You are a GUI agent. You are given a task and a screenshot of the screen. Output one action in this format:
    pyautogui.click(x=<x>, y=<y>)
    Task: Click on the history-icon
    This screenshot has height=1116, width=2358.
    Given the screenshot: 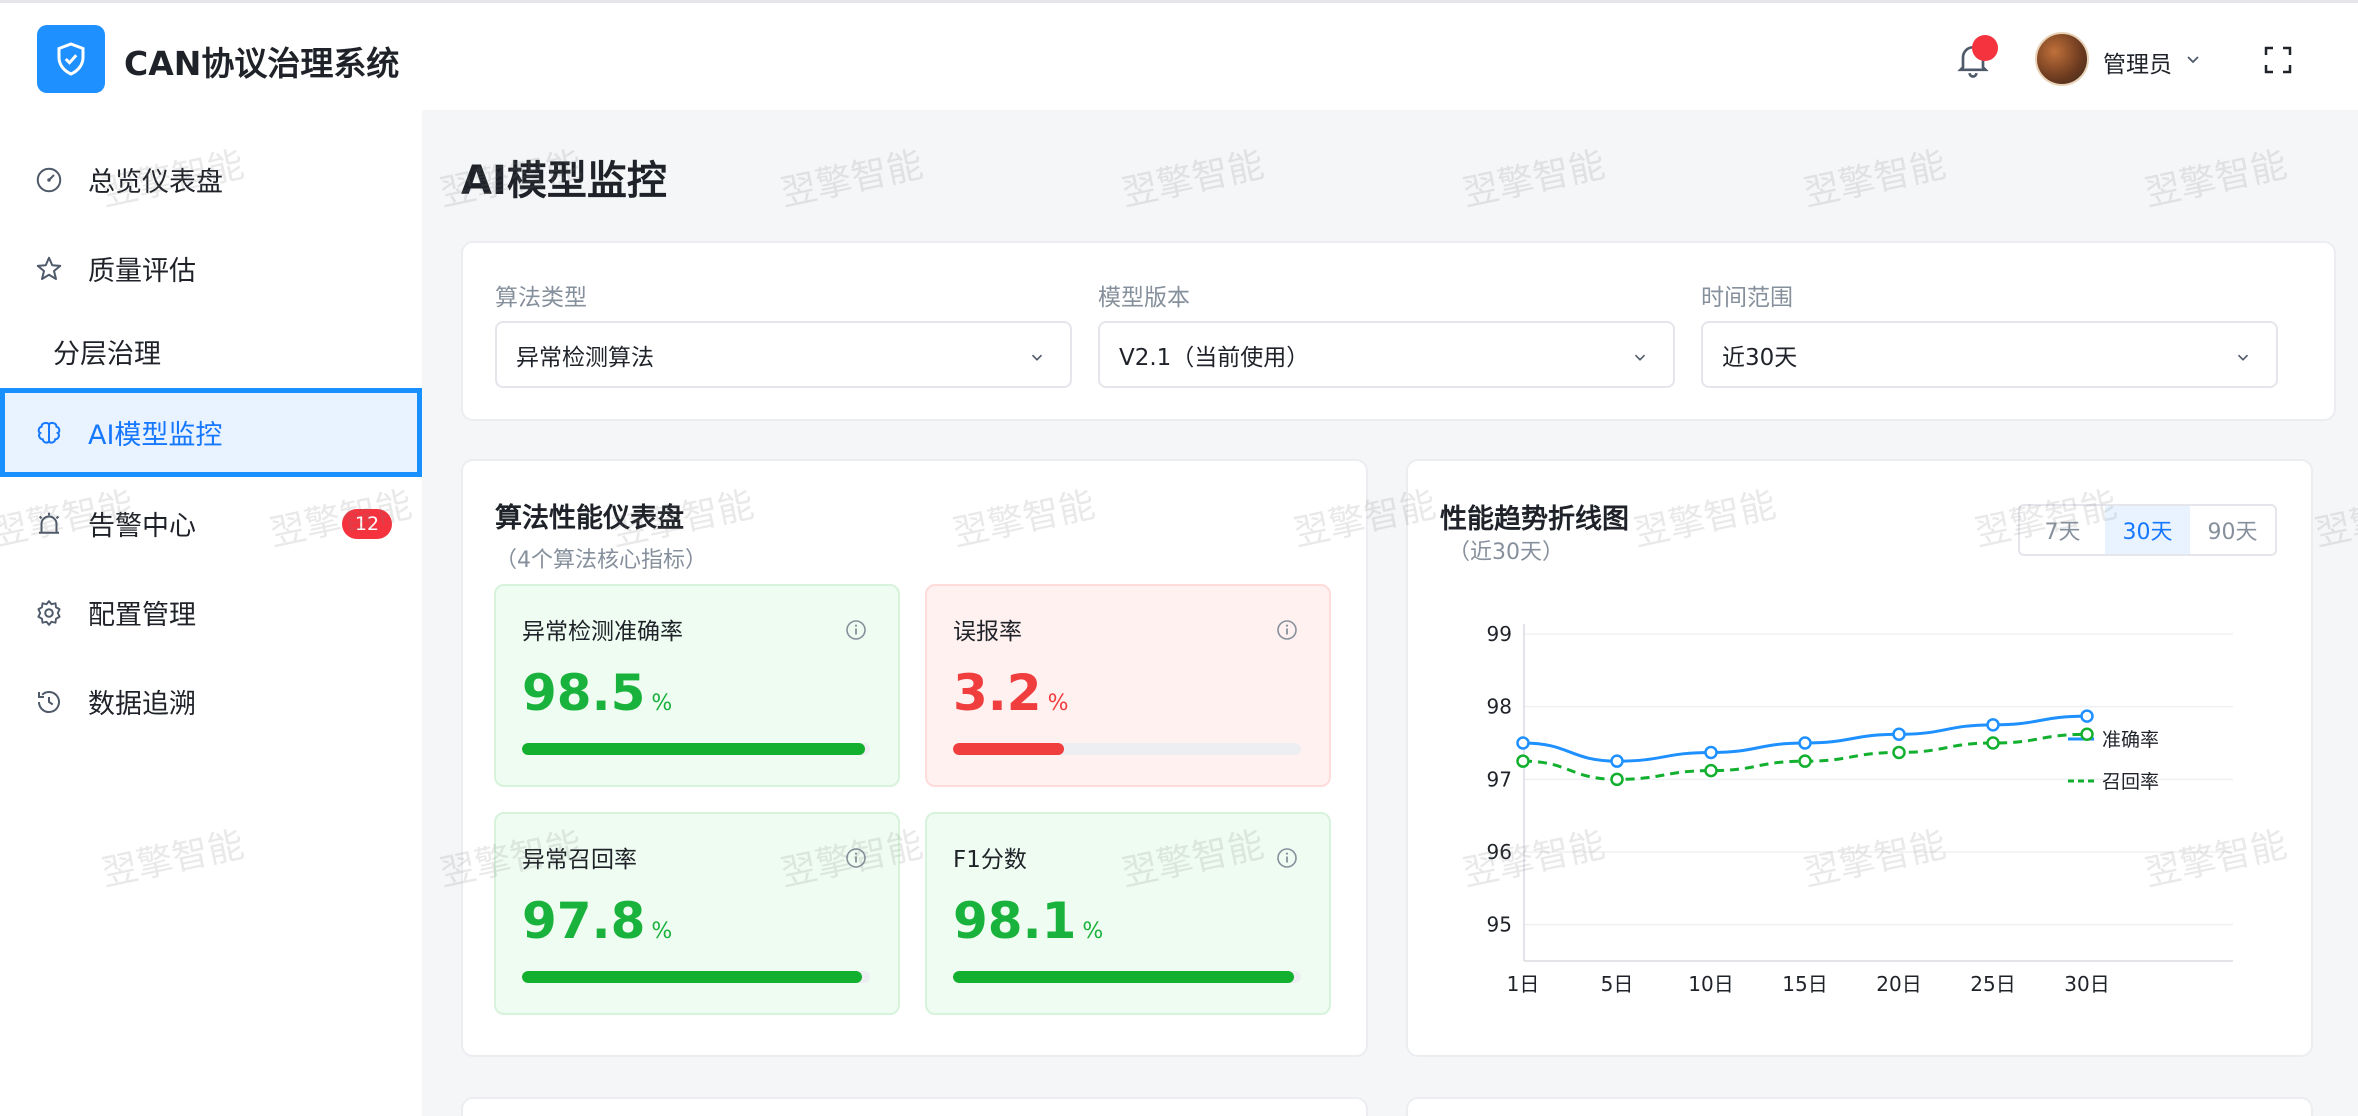 What is the action you would take?
    pyautogui.click(x=49, y=702)
    